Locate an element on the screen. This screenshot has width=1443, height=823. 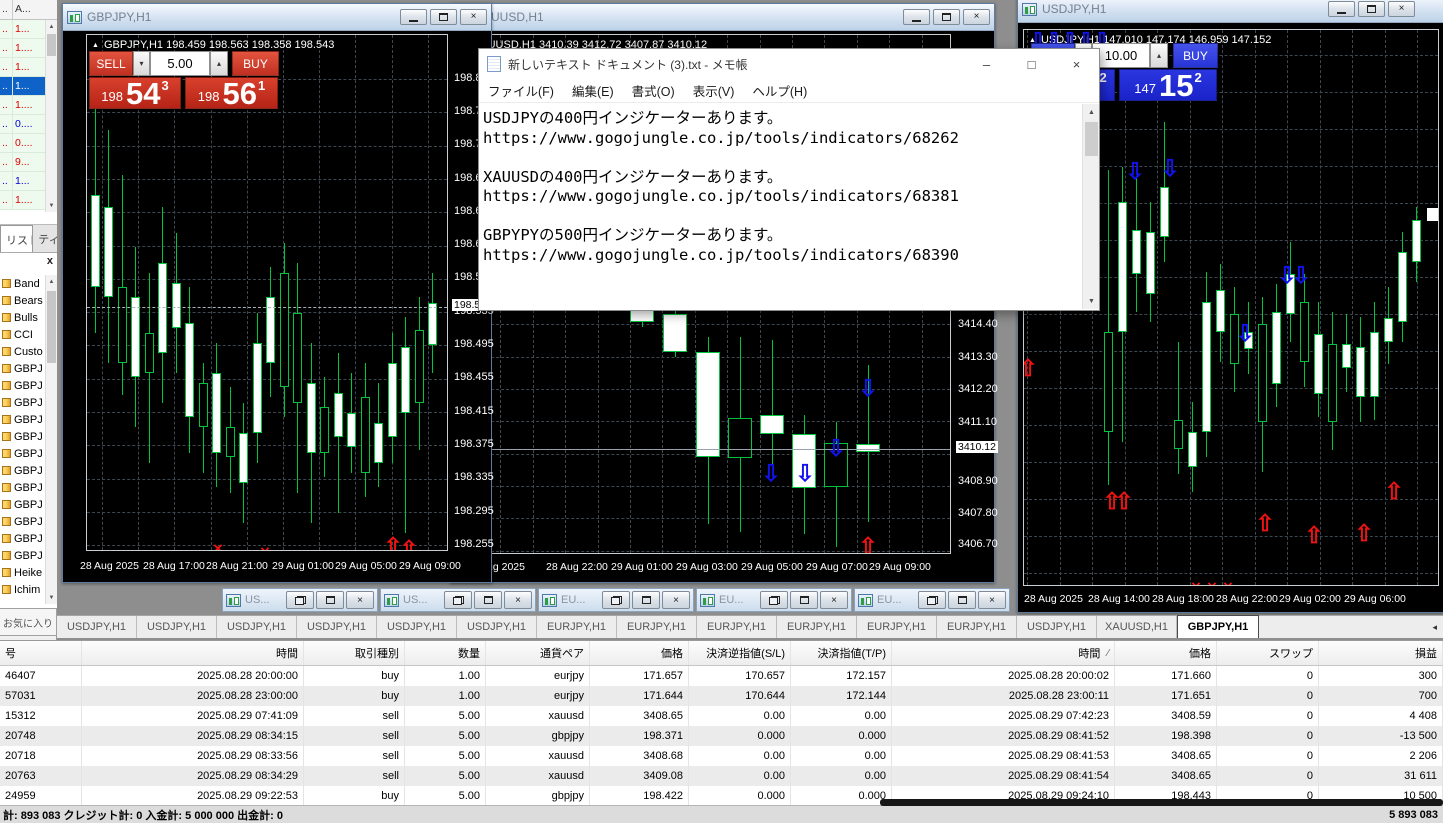
tab-list: リスト is located at coordinates (17, 238).